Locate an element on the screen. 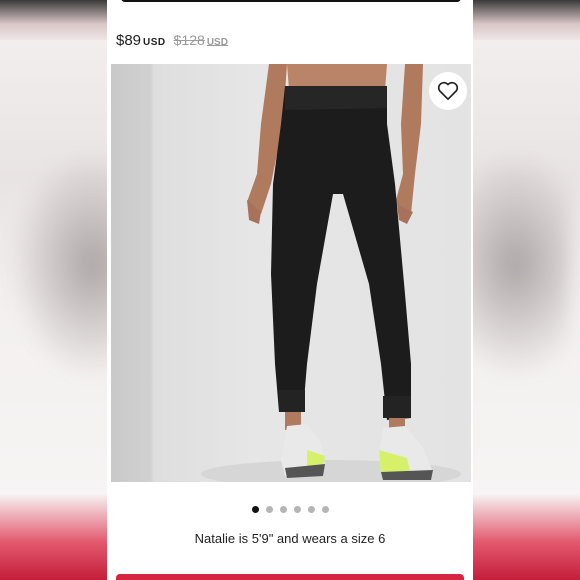 The height and width of the screenshot is (580, 580). top-action-bar is located at coordinates (291, 1).